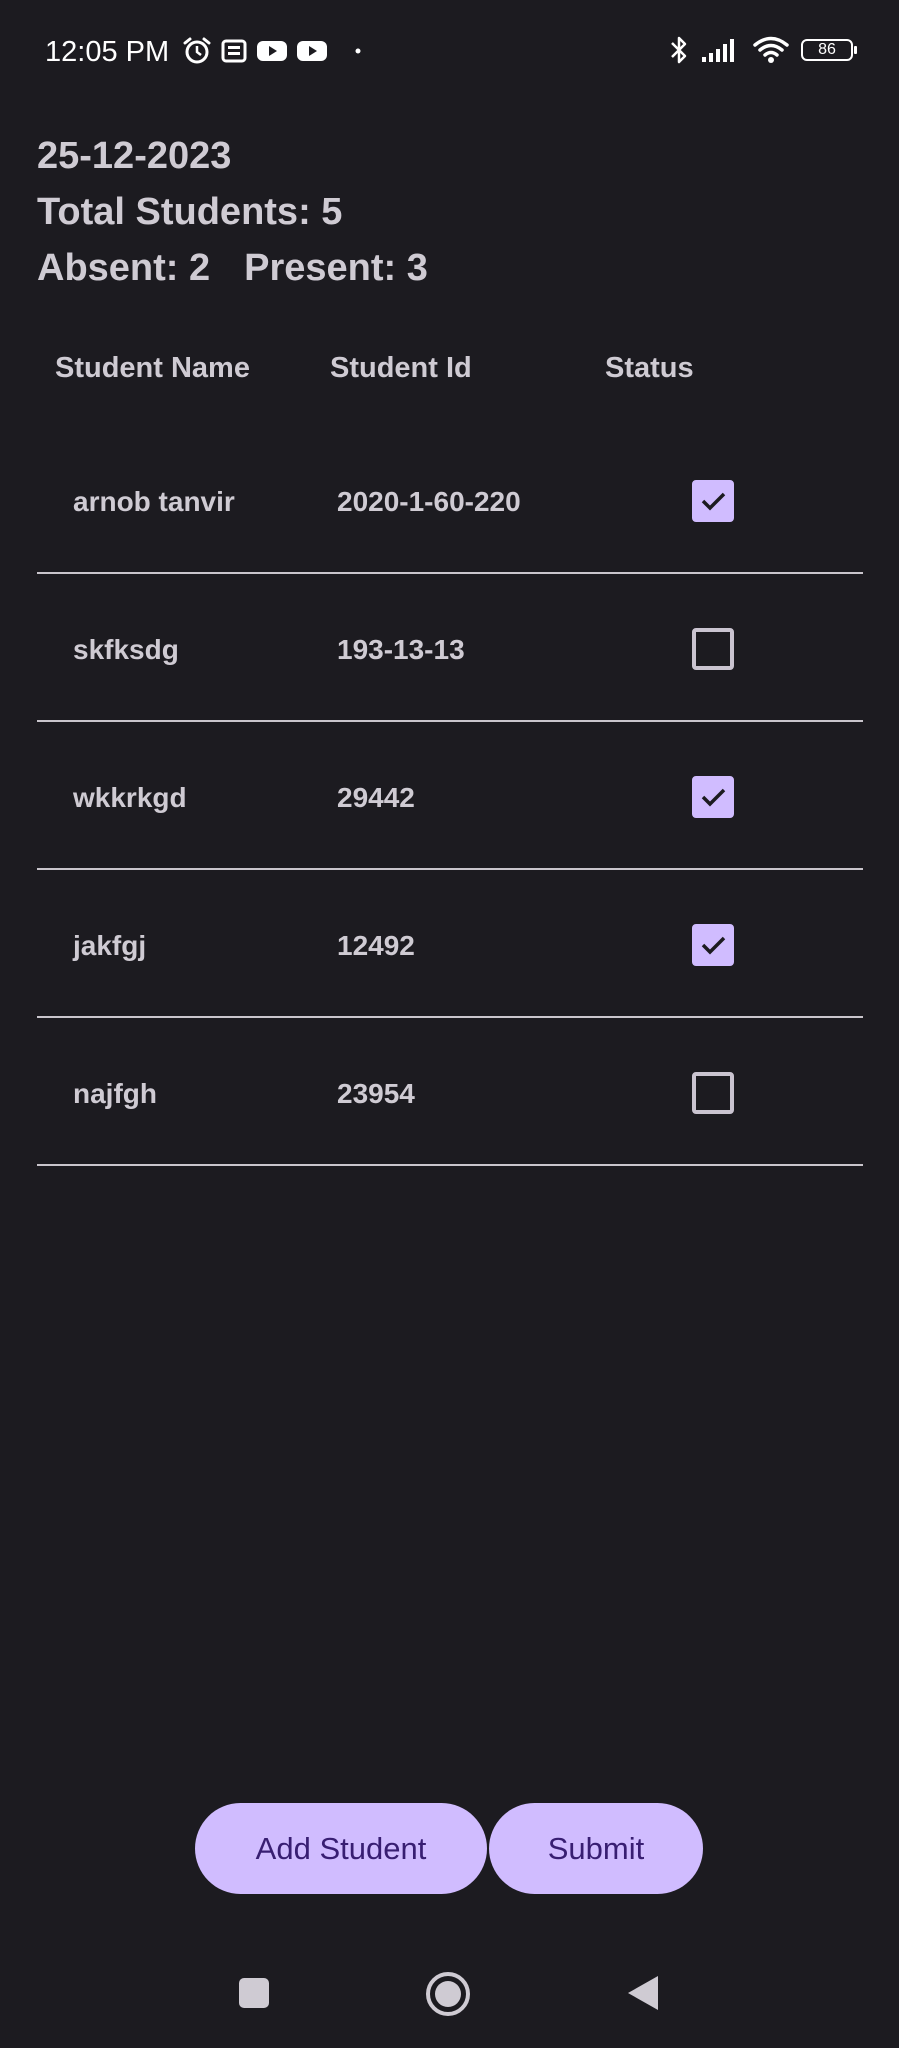  What do you see at coordinates (376, 797) in the screenshot?
I see `student-id: 29442` at bounding box center [376, 797].